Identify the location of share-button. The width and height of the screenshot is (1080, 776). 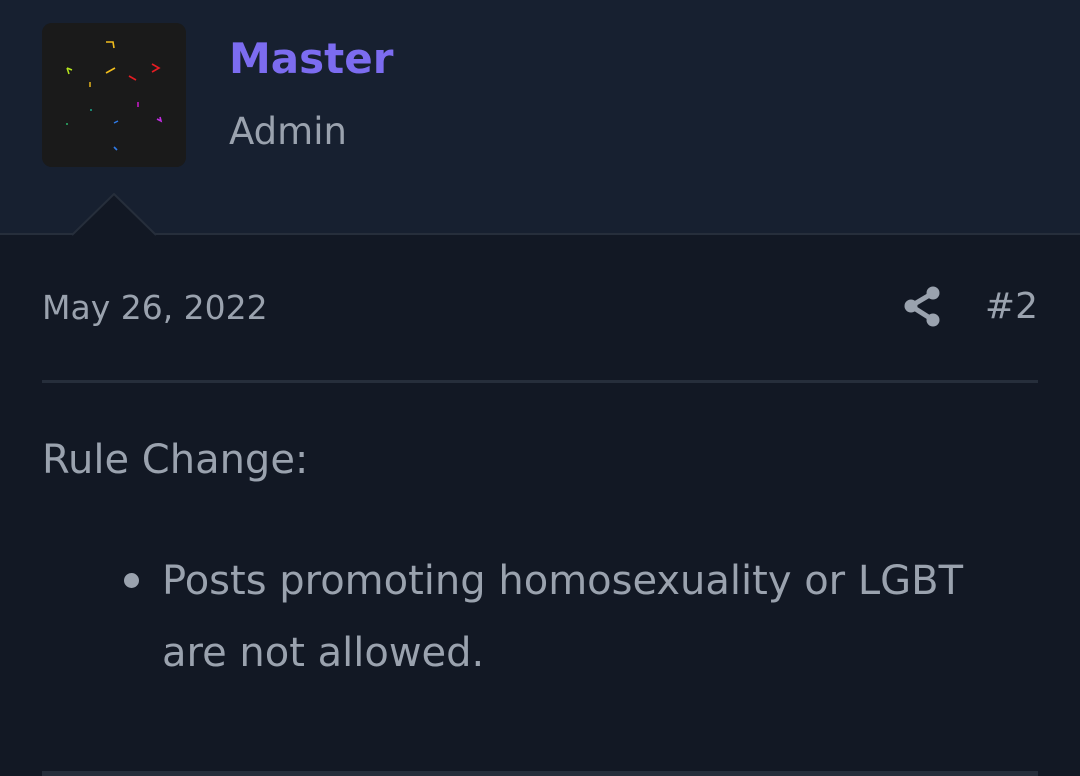
(923, 307).